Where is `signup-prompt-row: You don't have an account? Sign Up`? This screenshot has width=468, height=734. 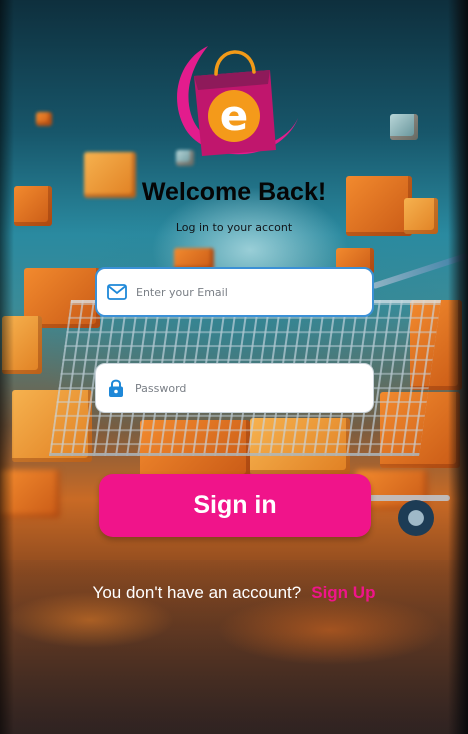 signup-prompt-row: You don't have an account? Sign Up is located at coordinates (234, 593).